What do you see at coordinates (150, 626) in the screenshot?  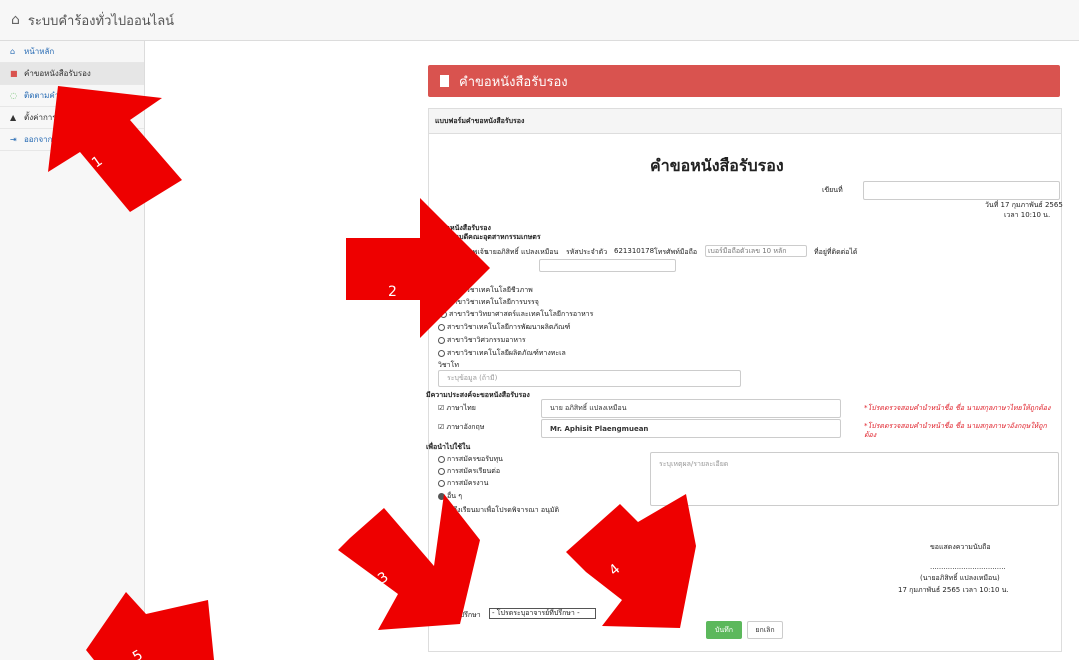 I see `arrow-5: 5` at bounding box center [150, 626].